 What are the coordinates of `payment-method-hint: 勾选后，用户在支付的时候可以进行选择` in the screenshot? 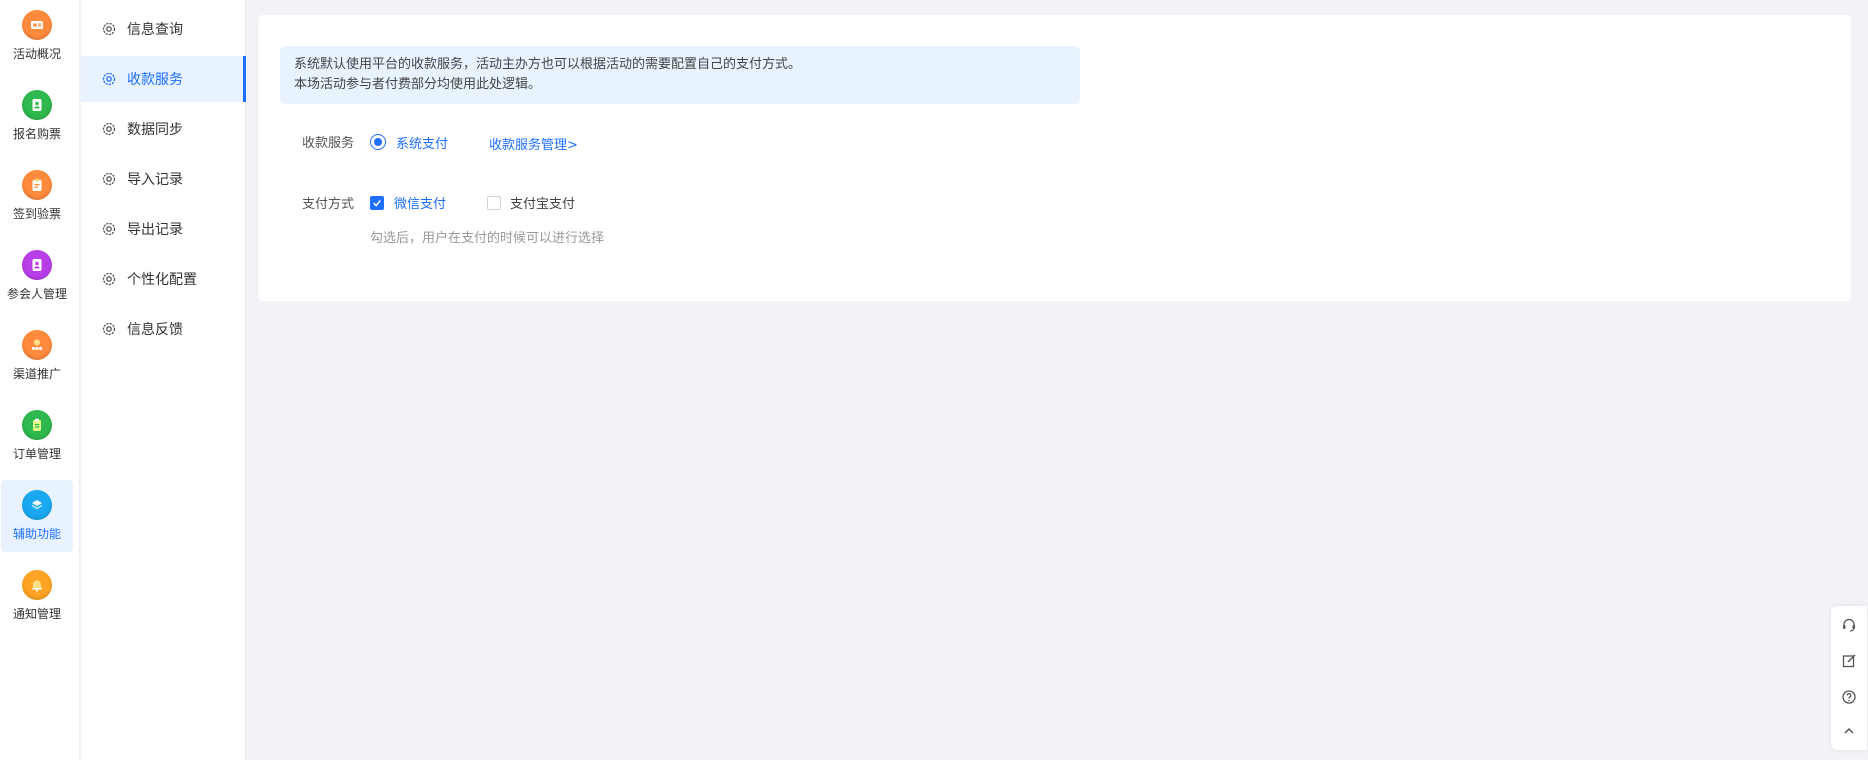 It's located at (487, 238).